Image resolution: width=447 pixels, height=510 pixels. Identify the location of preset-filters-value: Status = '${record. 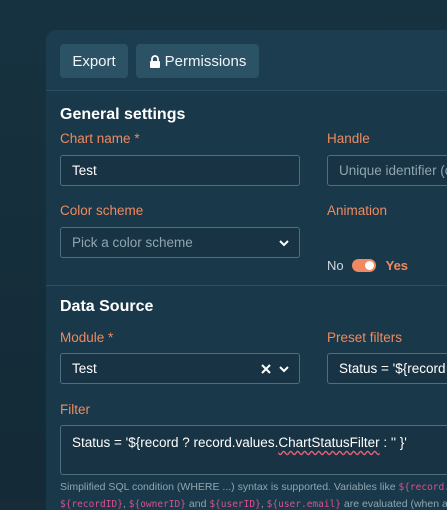
(392, 368).